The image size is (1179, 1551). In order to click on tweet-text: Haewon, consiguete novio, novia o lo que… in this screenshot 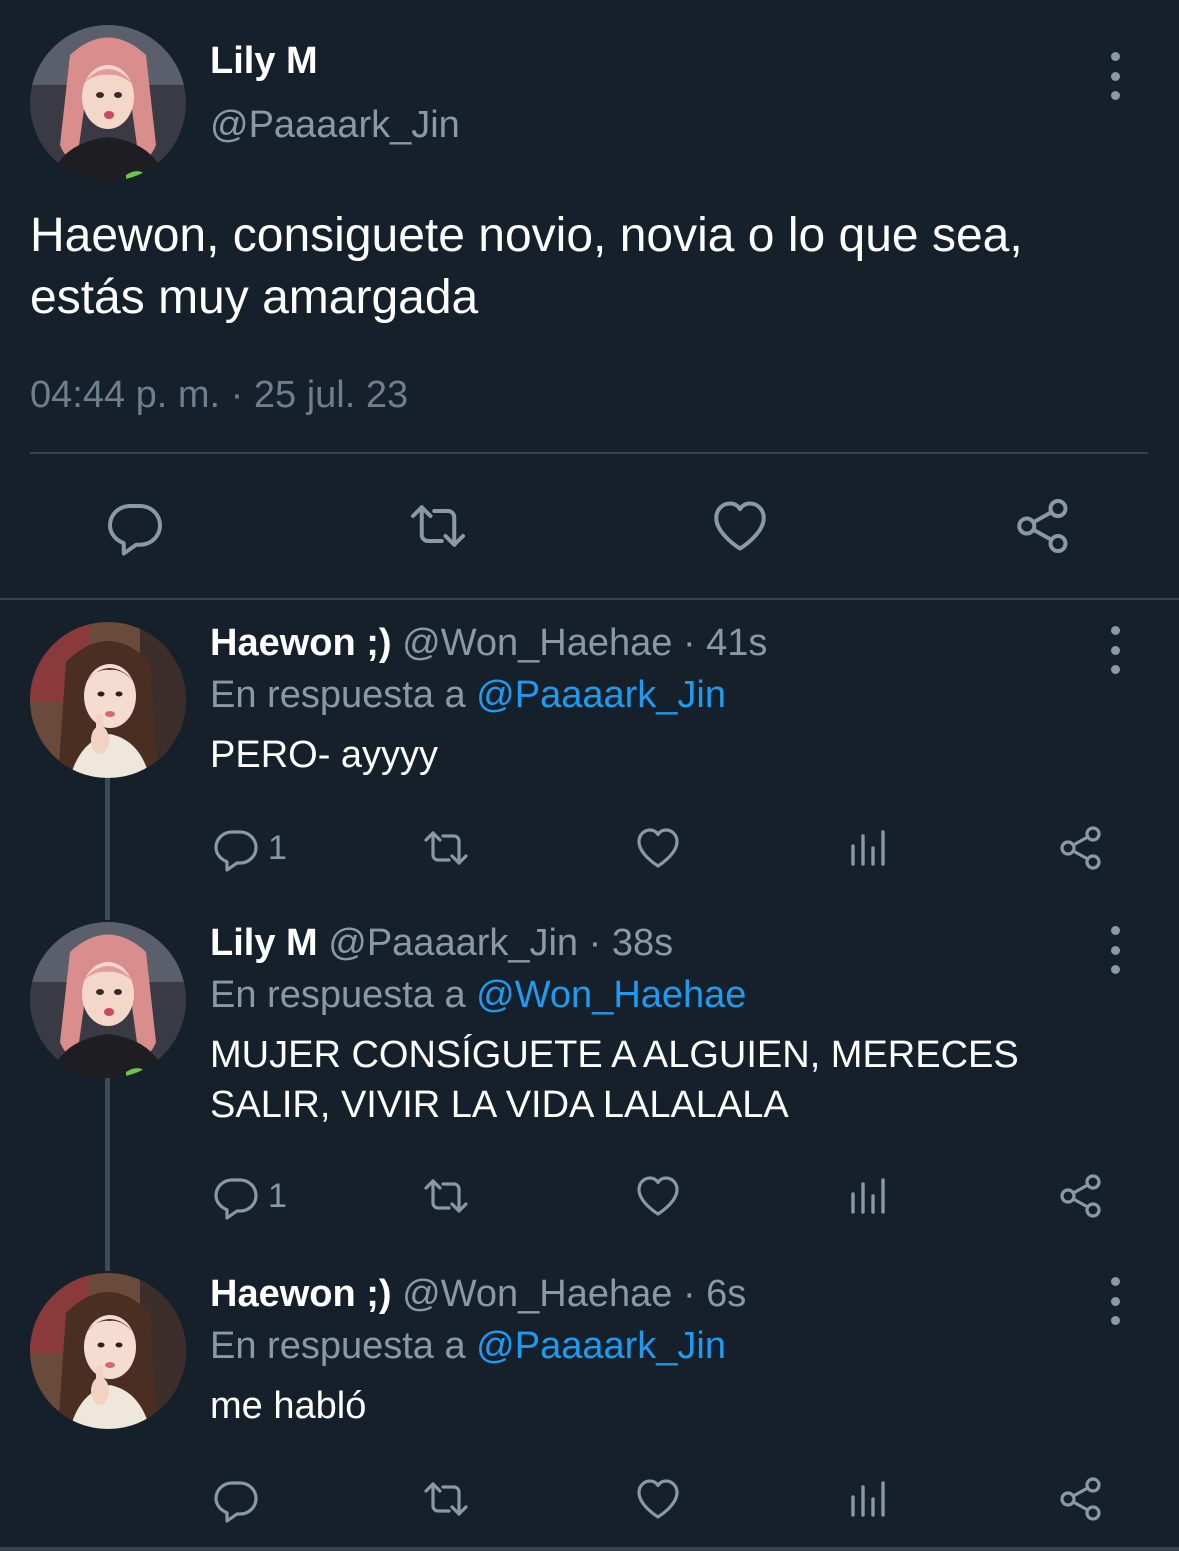, I will do `click(526, 266)`.